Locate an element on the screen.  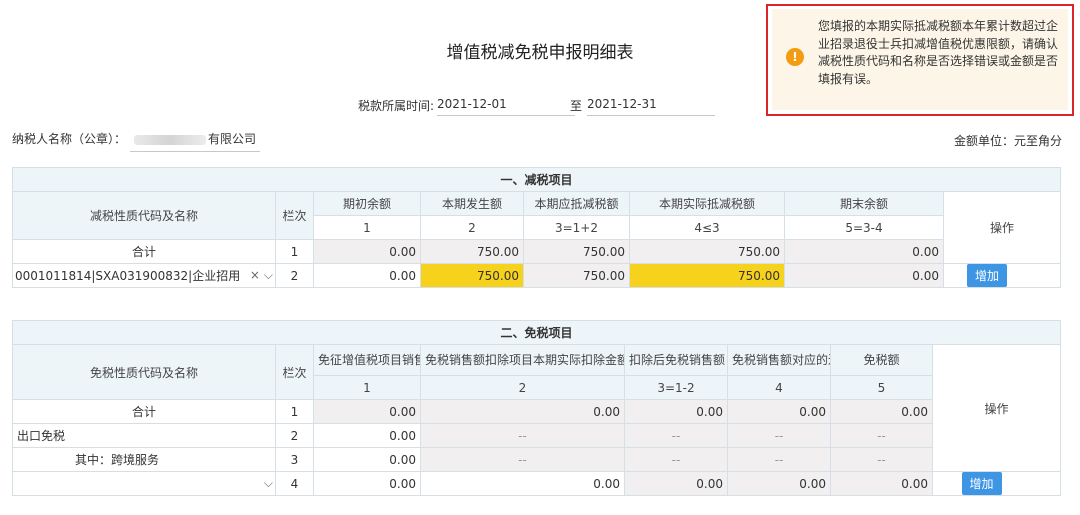
cross-border-row: 其中：跨境服务 3 0.00 -- -- -- -- is located at coordinates (536, 459).